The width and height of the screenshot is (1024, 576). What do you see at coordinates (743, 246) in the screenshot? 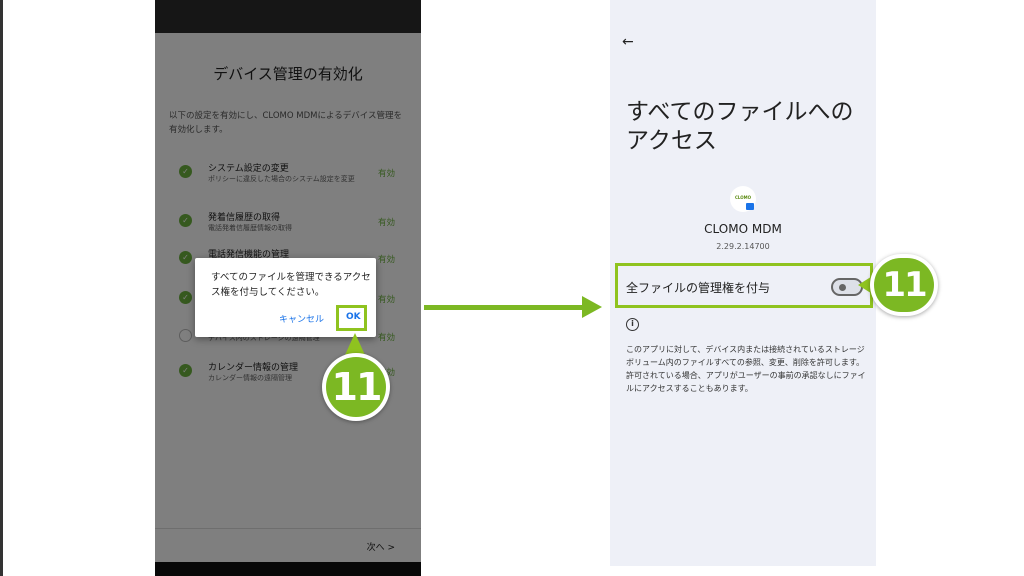
I see `app-version: 2.29.2.14700` at bounding box center [743, 246].